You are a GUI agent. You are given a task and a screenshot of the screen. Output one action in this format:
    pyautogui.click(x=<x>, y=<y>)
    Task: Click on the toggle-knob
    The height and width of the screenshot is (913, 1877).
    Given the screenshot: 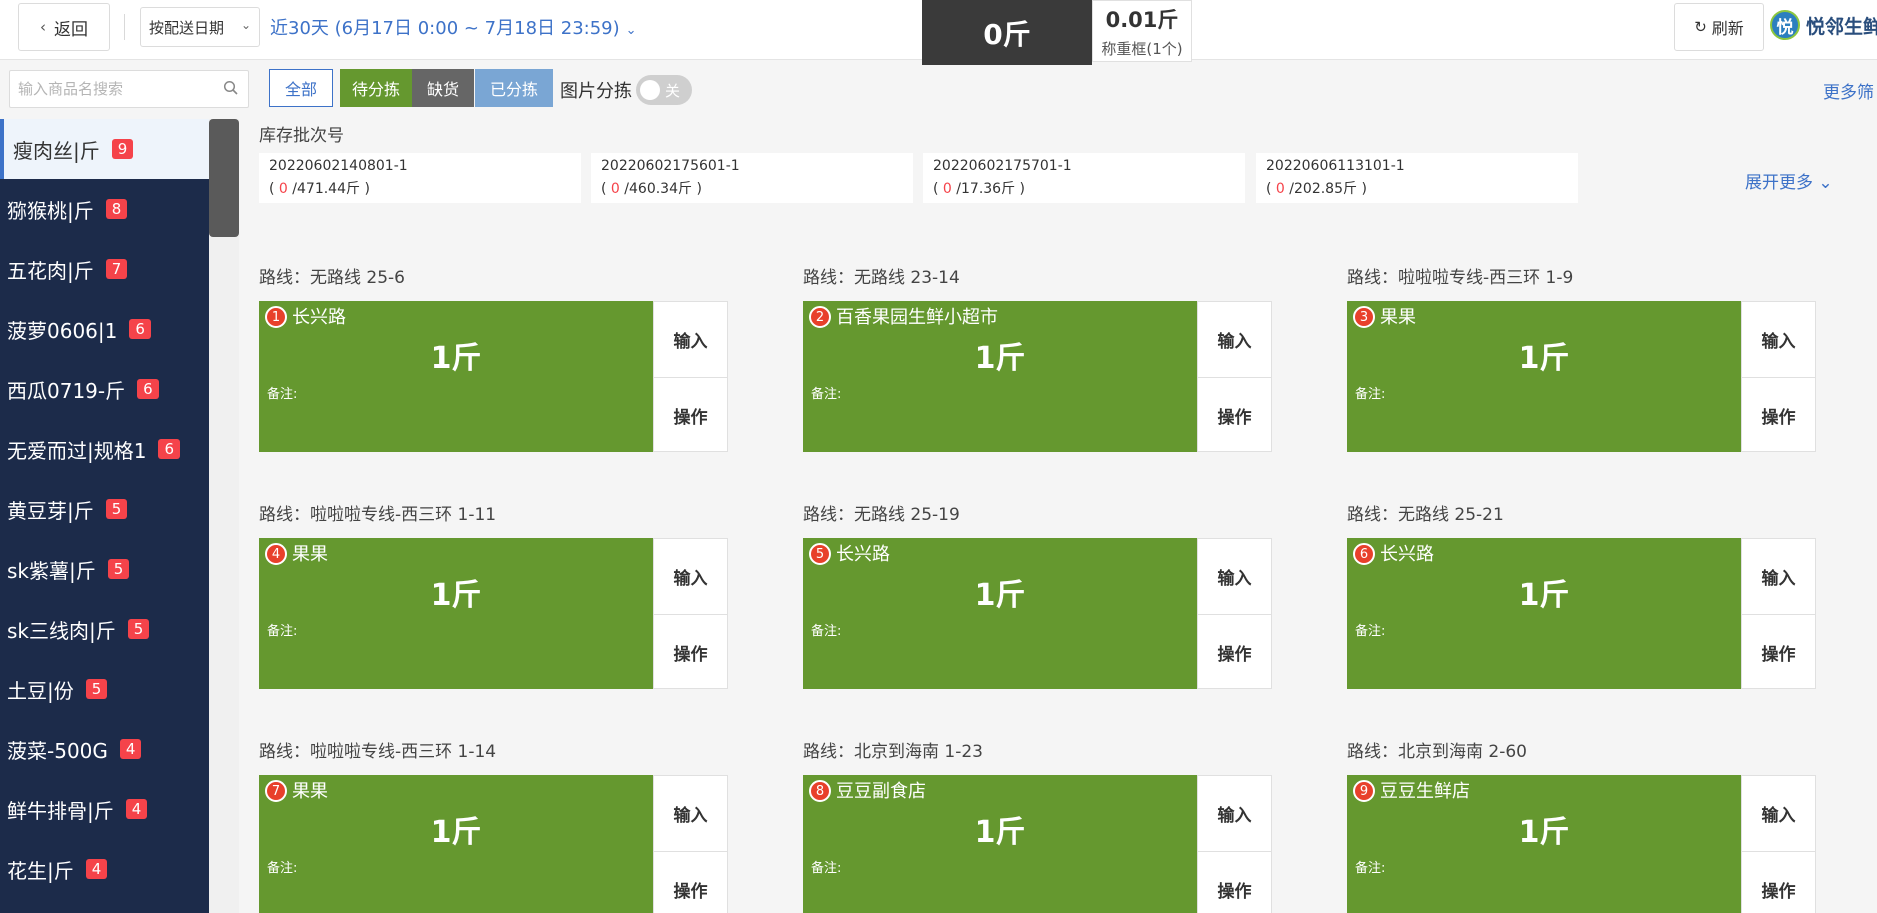 What is the action you would take?
    pyautogui.click(x=650, y=90)
    